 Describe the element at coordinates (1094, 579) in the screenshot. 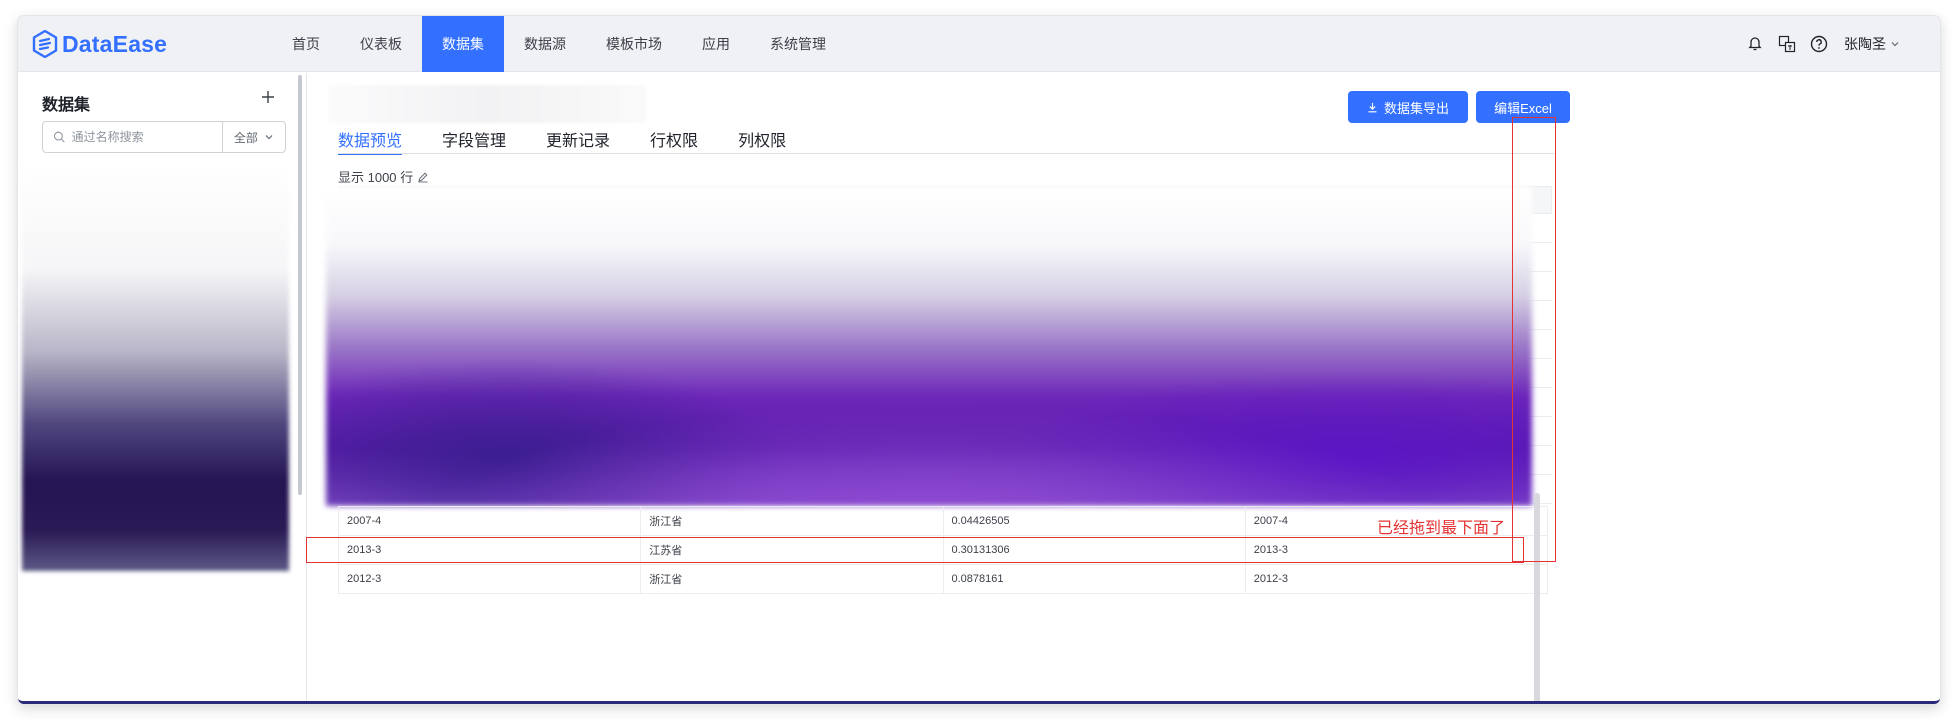

I see `table-cell: 0.0878161` at that location.